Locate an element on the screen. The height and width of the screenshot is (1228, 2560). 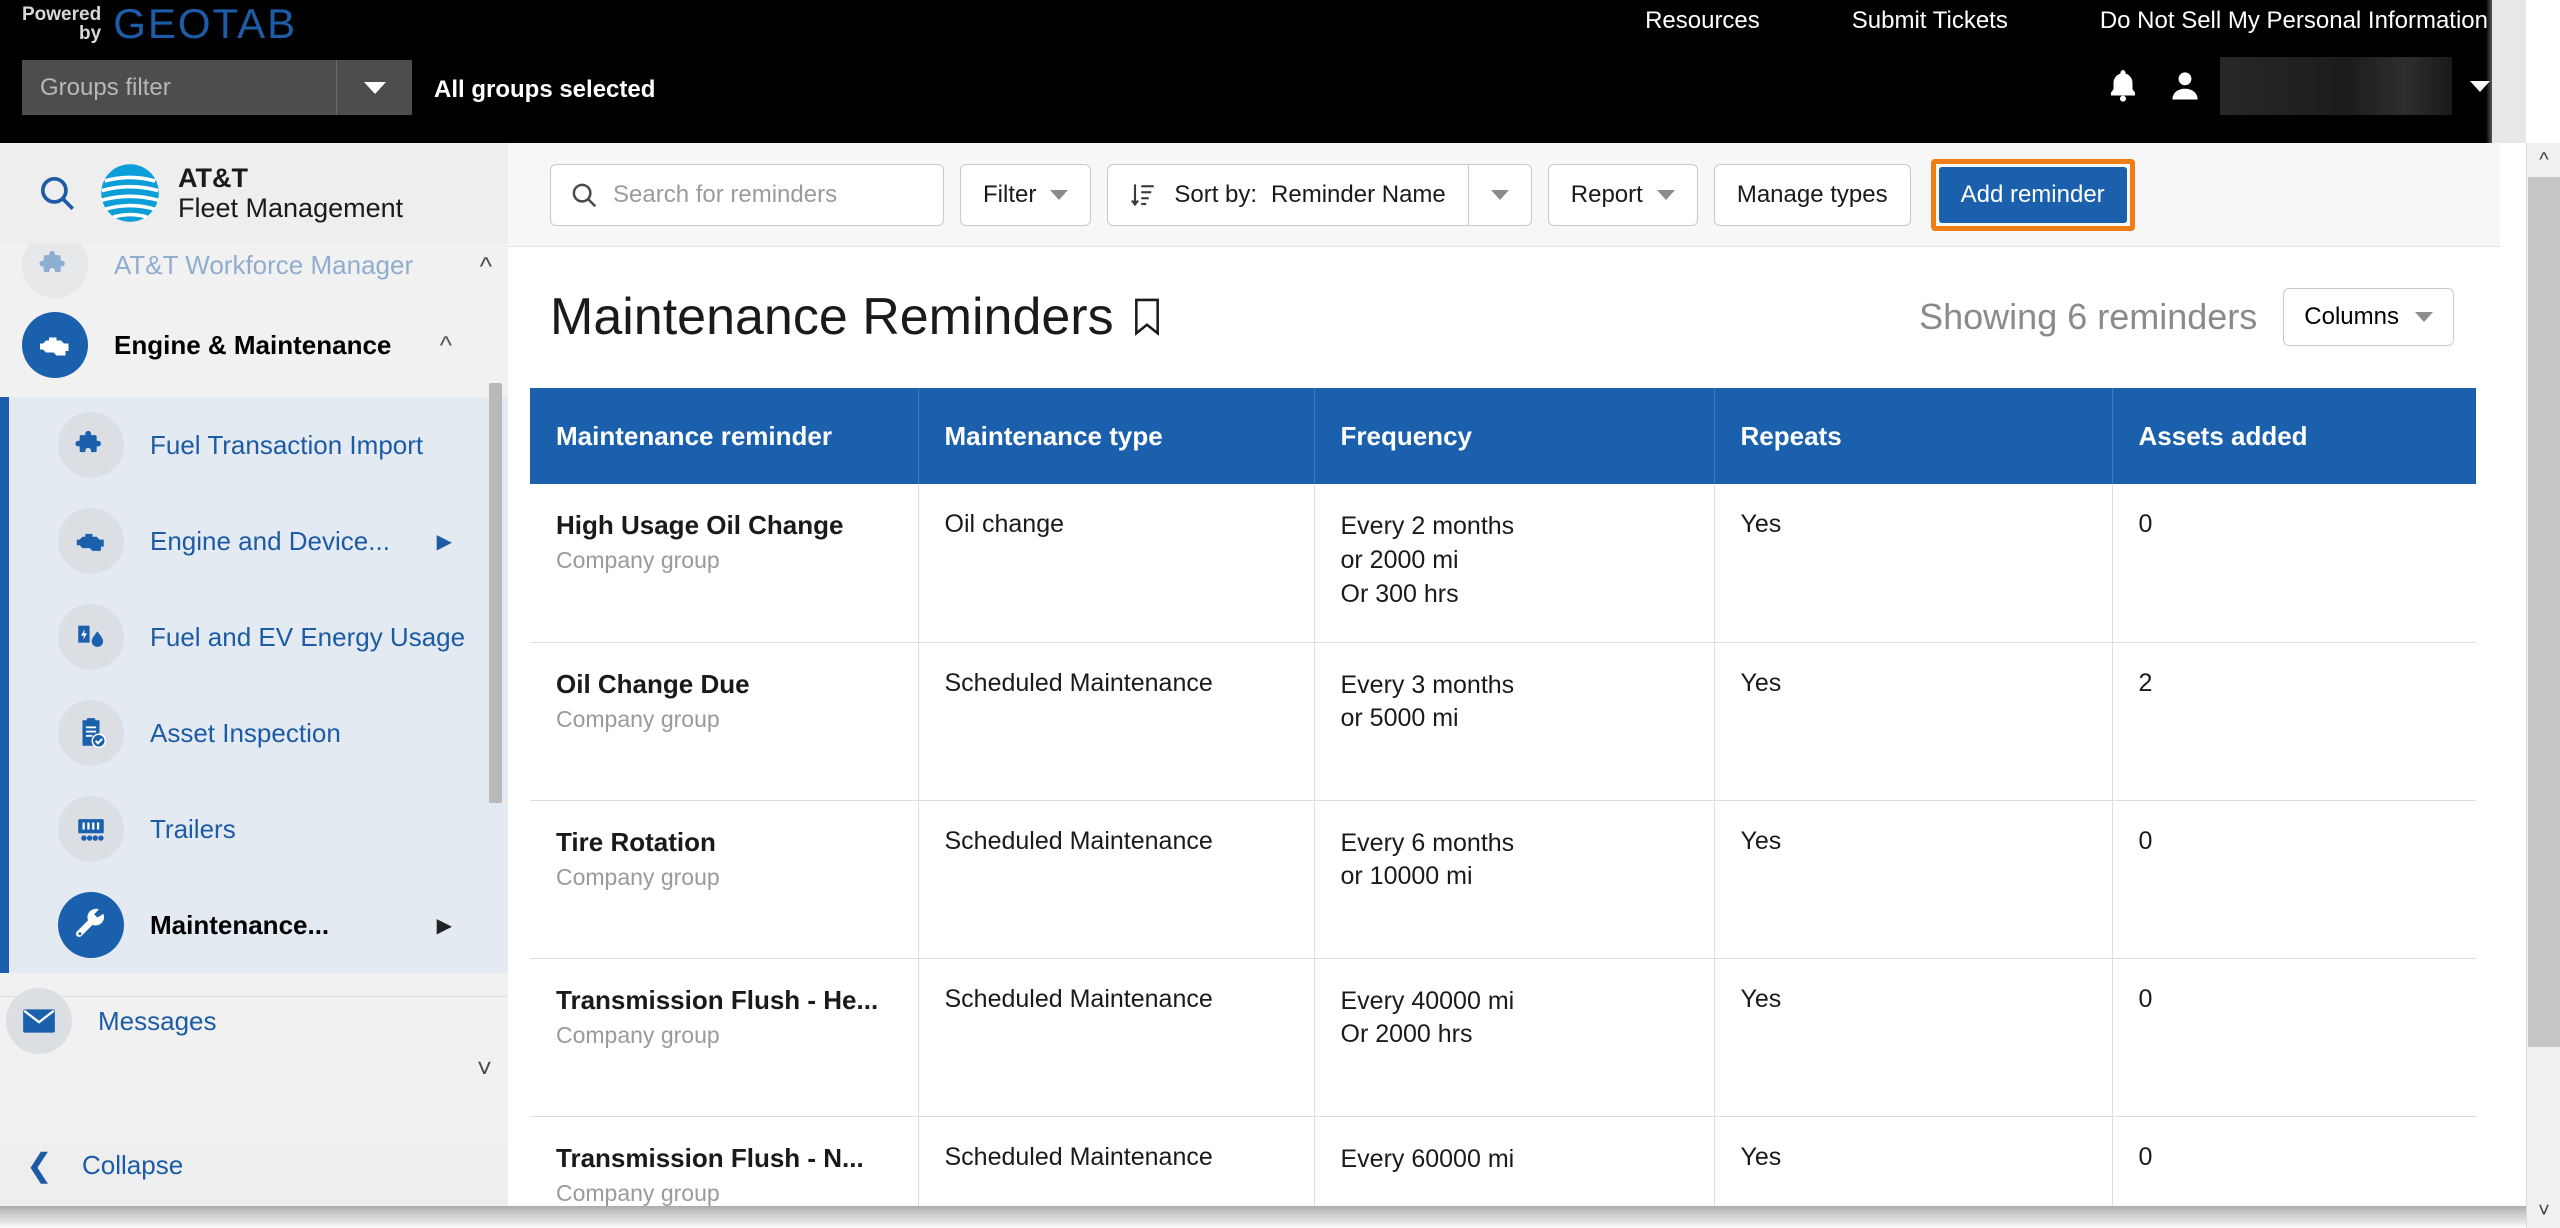
reminder-group: Company group is located at coordinates (638, 560).